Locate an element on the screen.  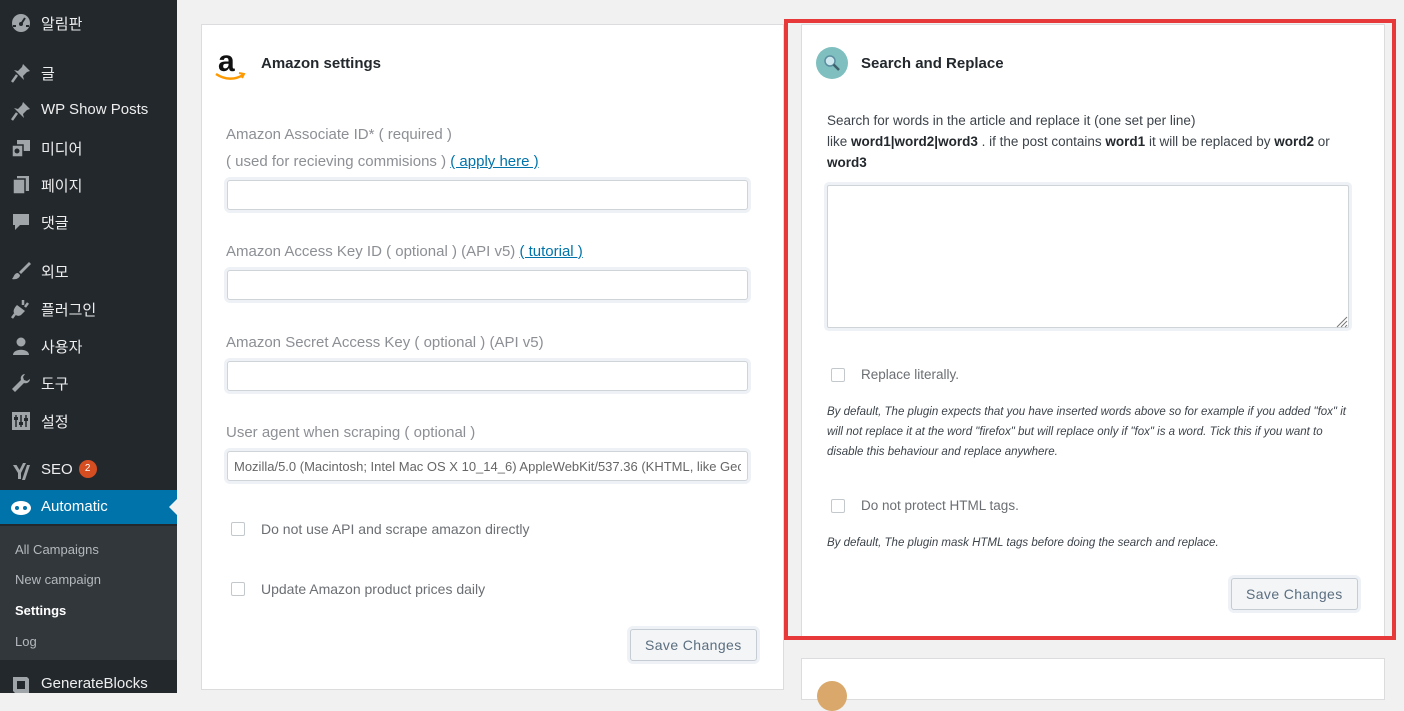
sidebar-item-label: 미디어 is located at coordinates (62, 149).